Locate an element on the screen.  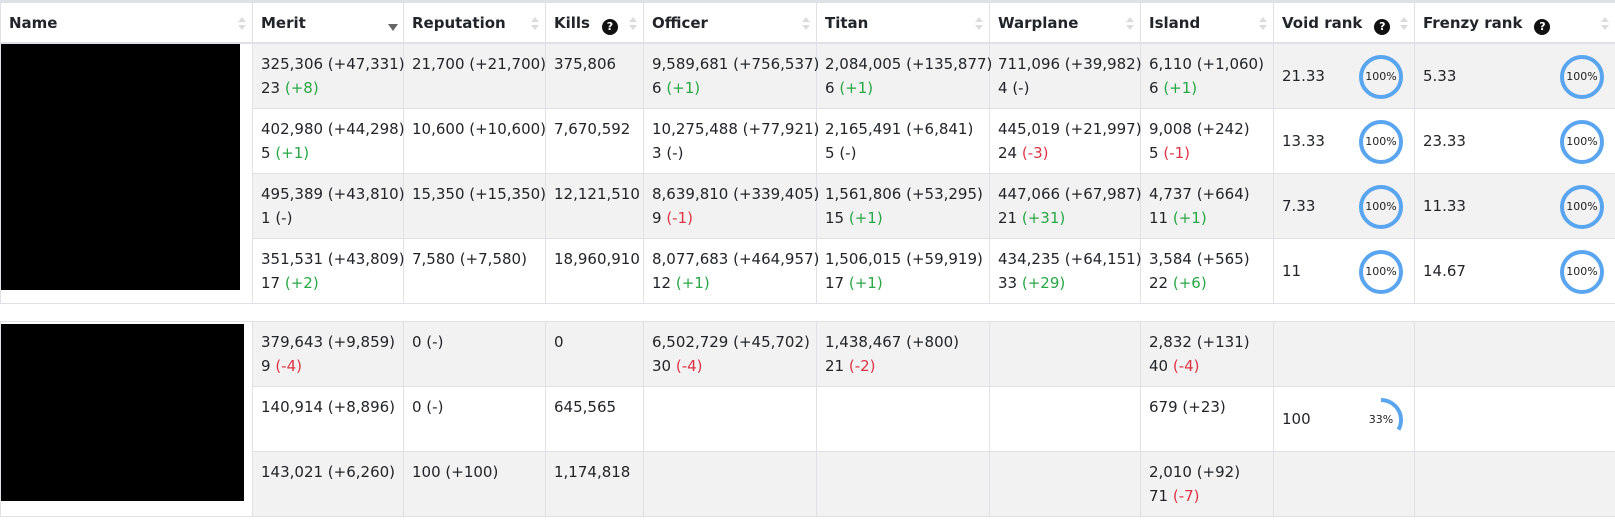
reputation-cell: 10,600 (+10,600) is located at coordinates (475, 140).